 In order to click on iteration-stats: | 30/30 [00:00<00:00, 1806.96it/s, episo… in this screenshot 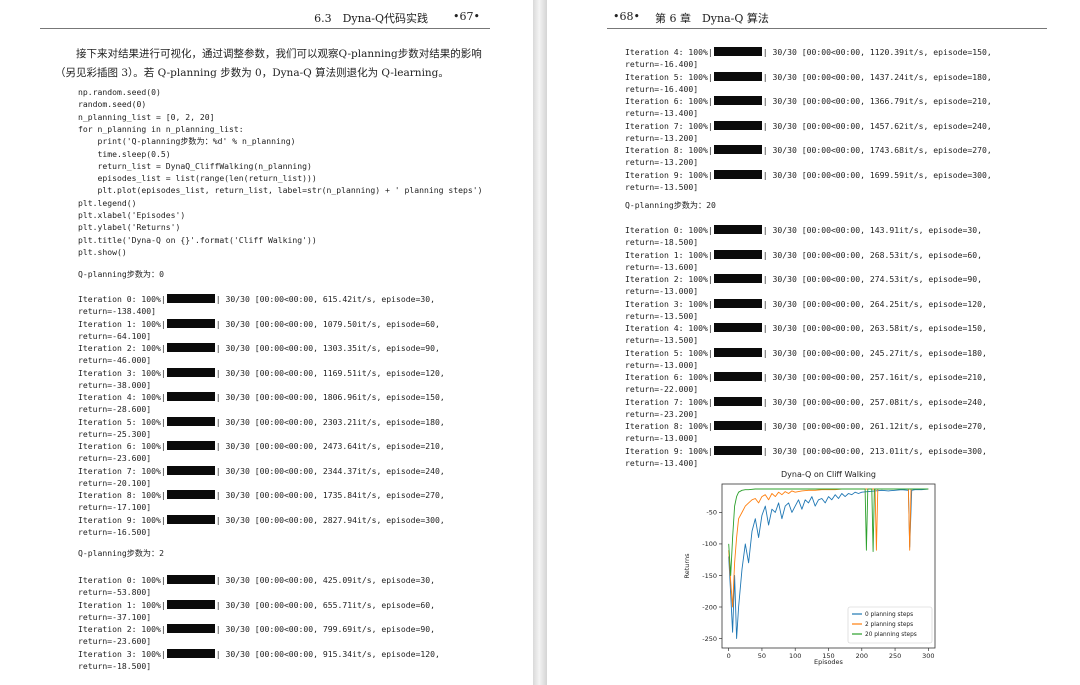, I will do `click(330, 397)`.